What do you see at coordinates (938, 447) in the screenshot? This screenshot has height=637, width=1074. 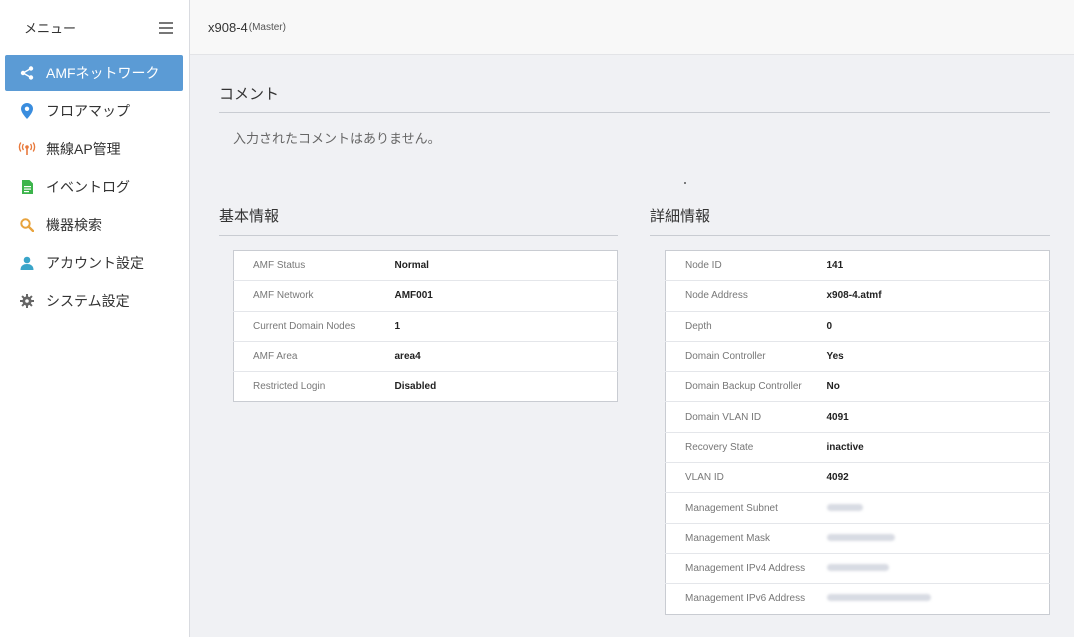 I see `row-value: inactive` at bounding box center [938, 447].